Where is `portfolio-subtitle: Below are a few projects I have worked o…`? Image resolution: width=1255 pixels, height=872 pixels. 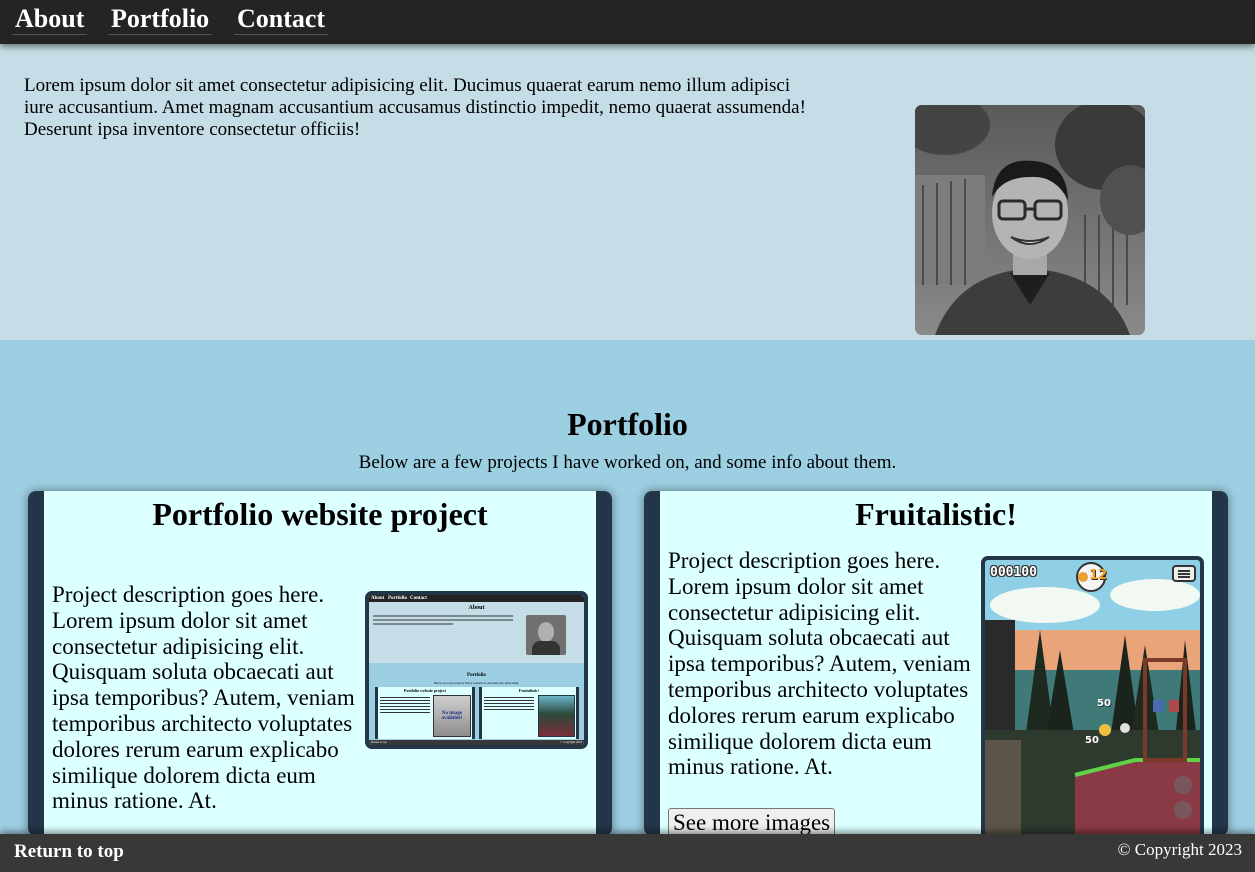
portfolio-subtitle: Below are a few projects I have worked o… is located at coordinates (627, 462).